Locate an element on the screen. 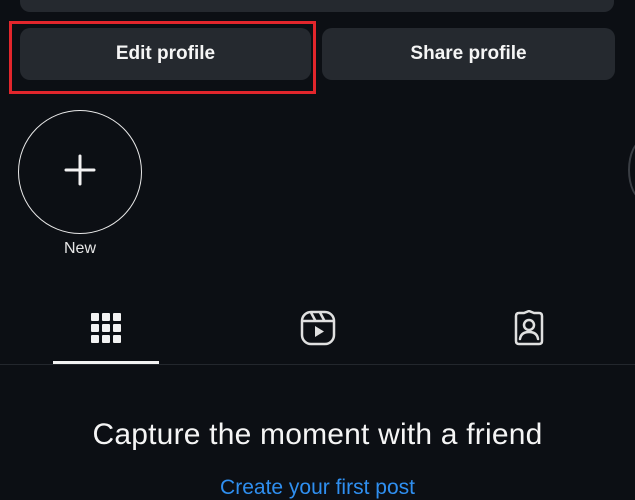 The height and width of the screenshot is (500, 635). share-profile-label: Share profile is located at coordinates (468, 53).